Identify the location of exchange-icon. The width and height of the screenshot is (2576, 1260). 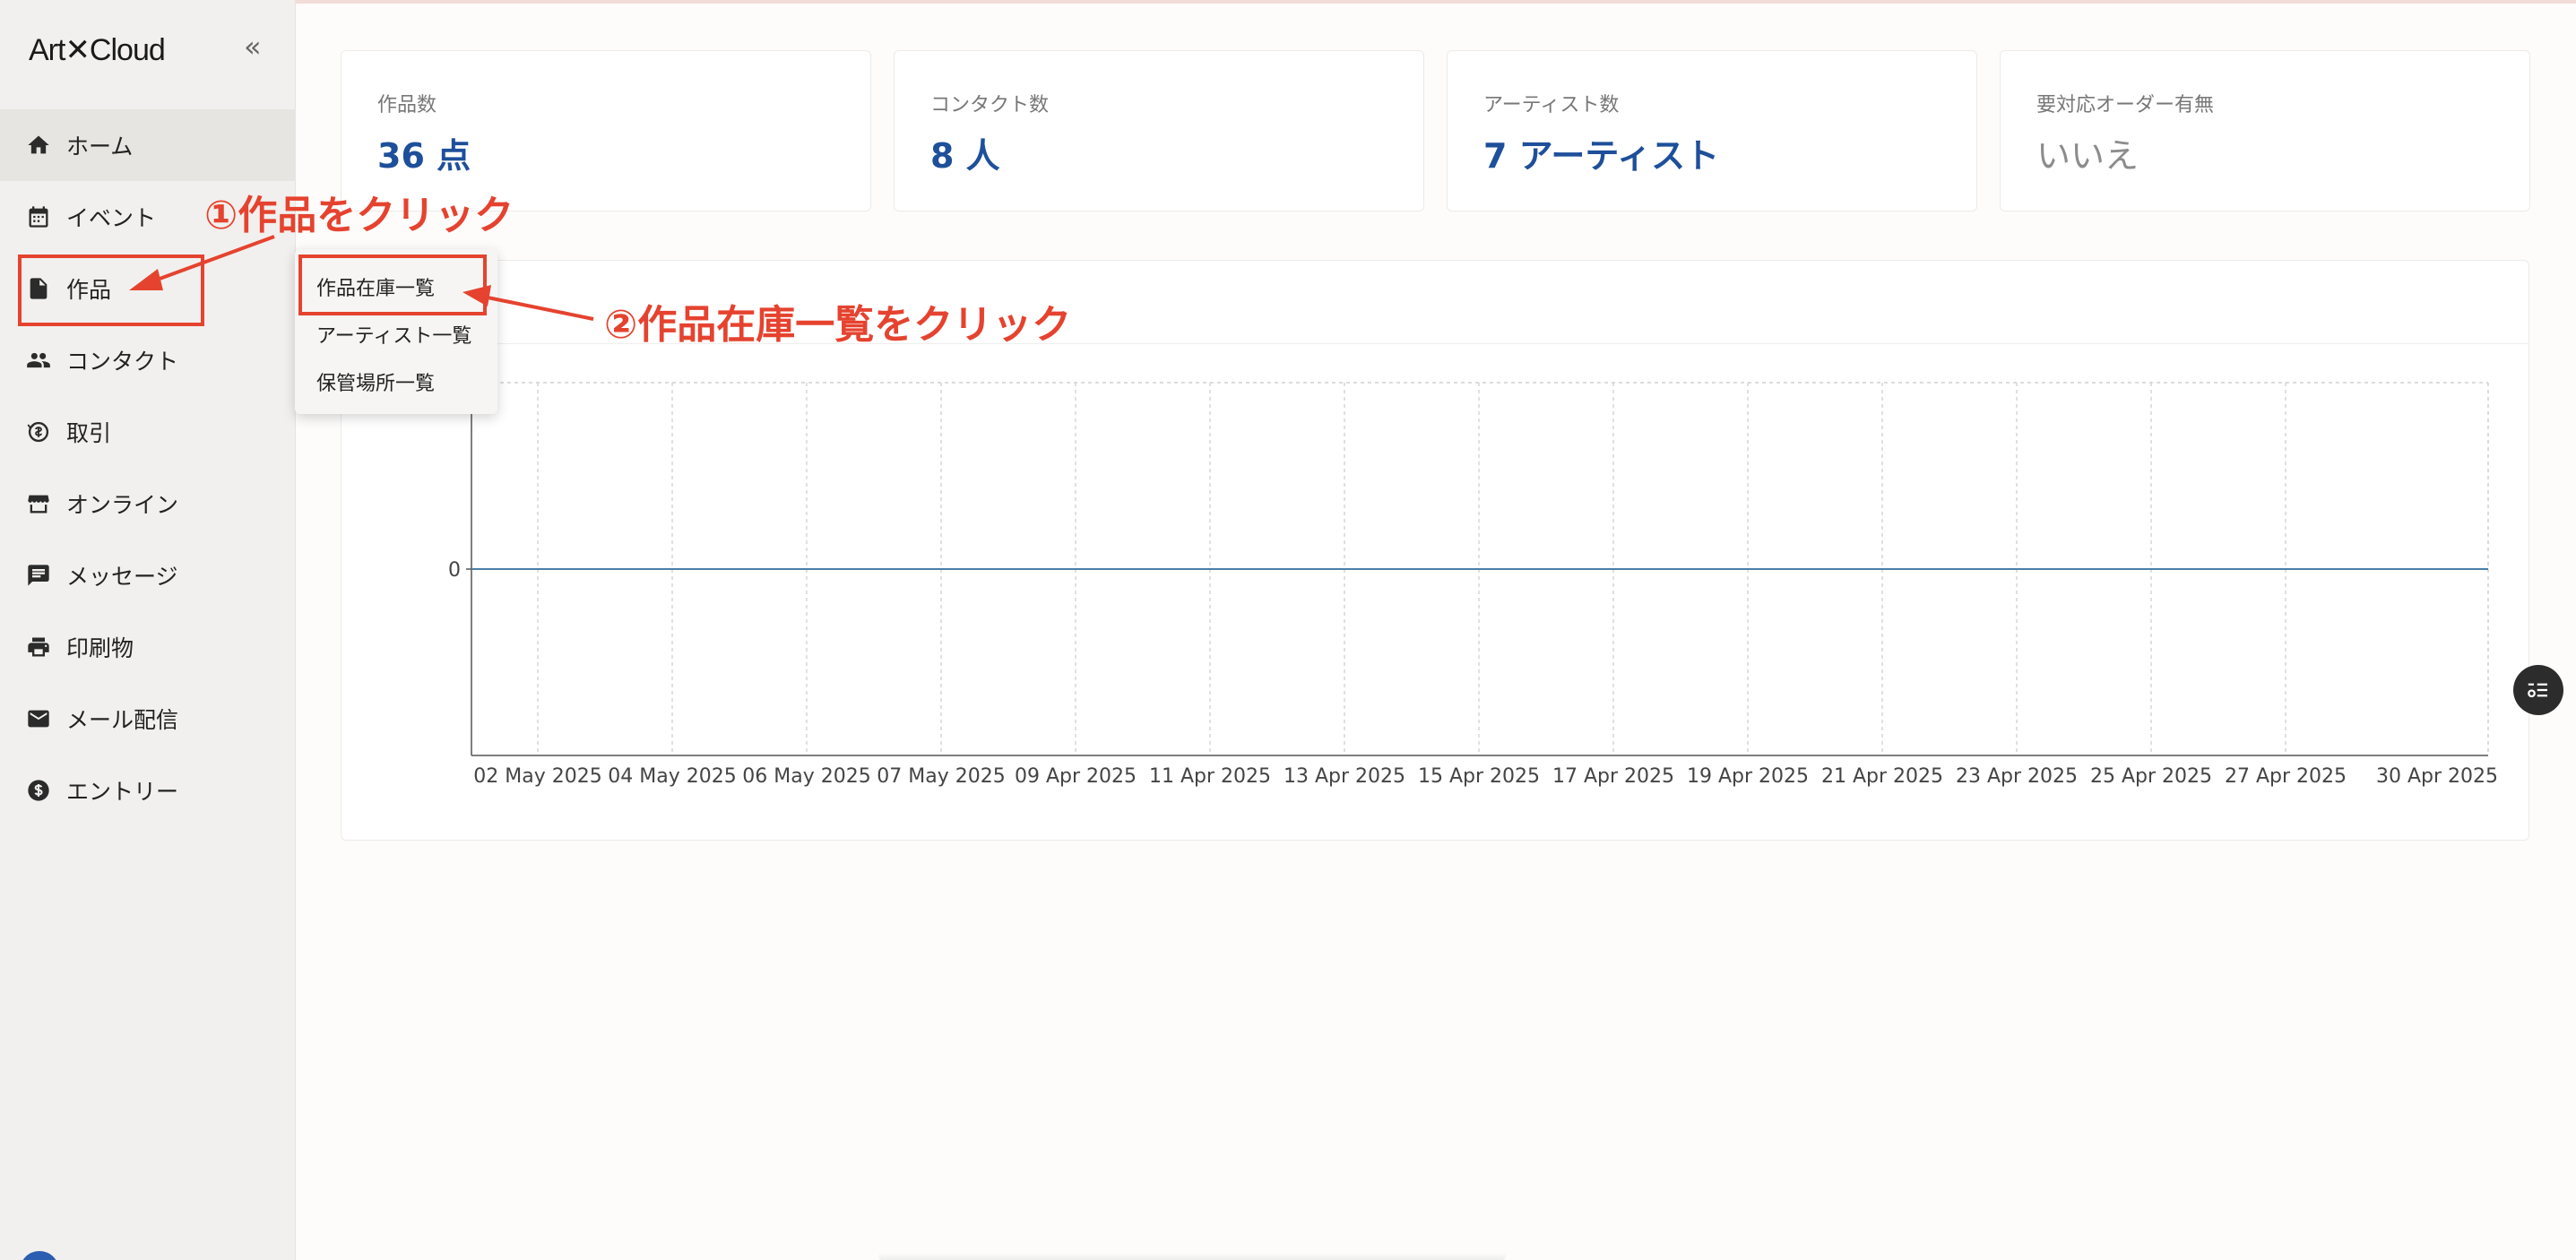
(38, 432).